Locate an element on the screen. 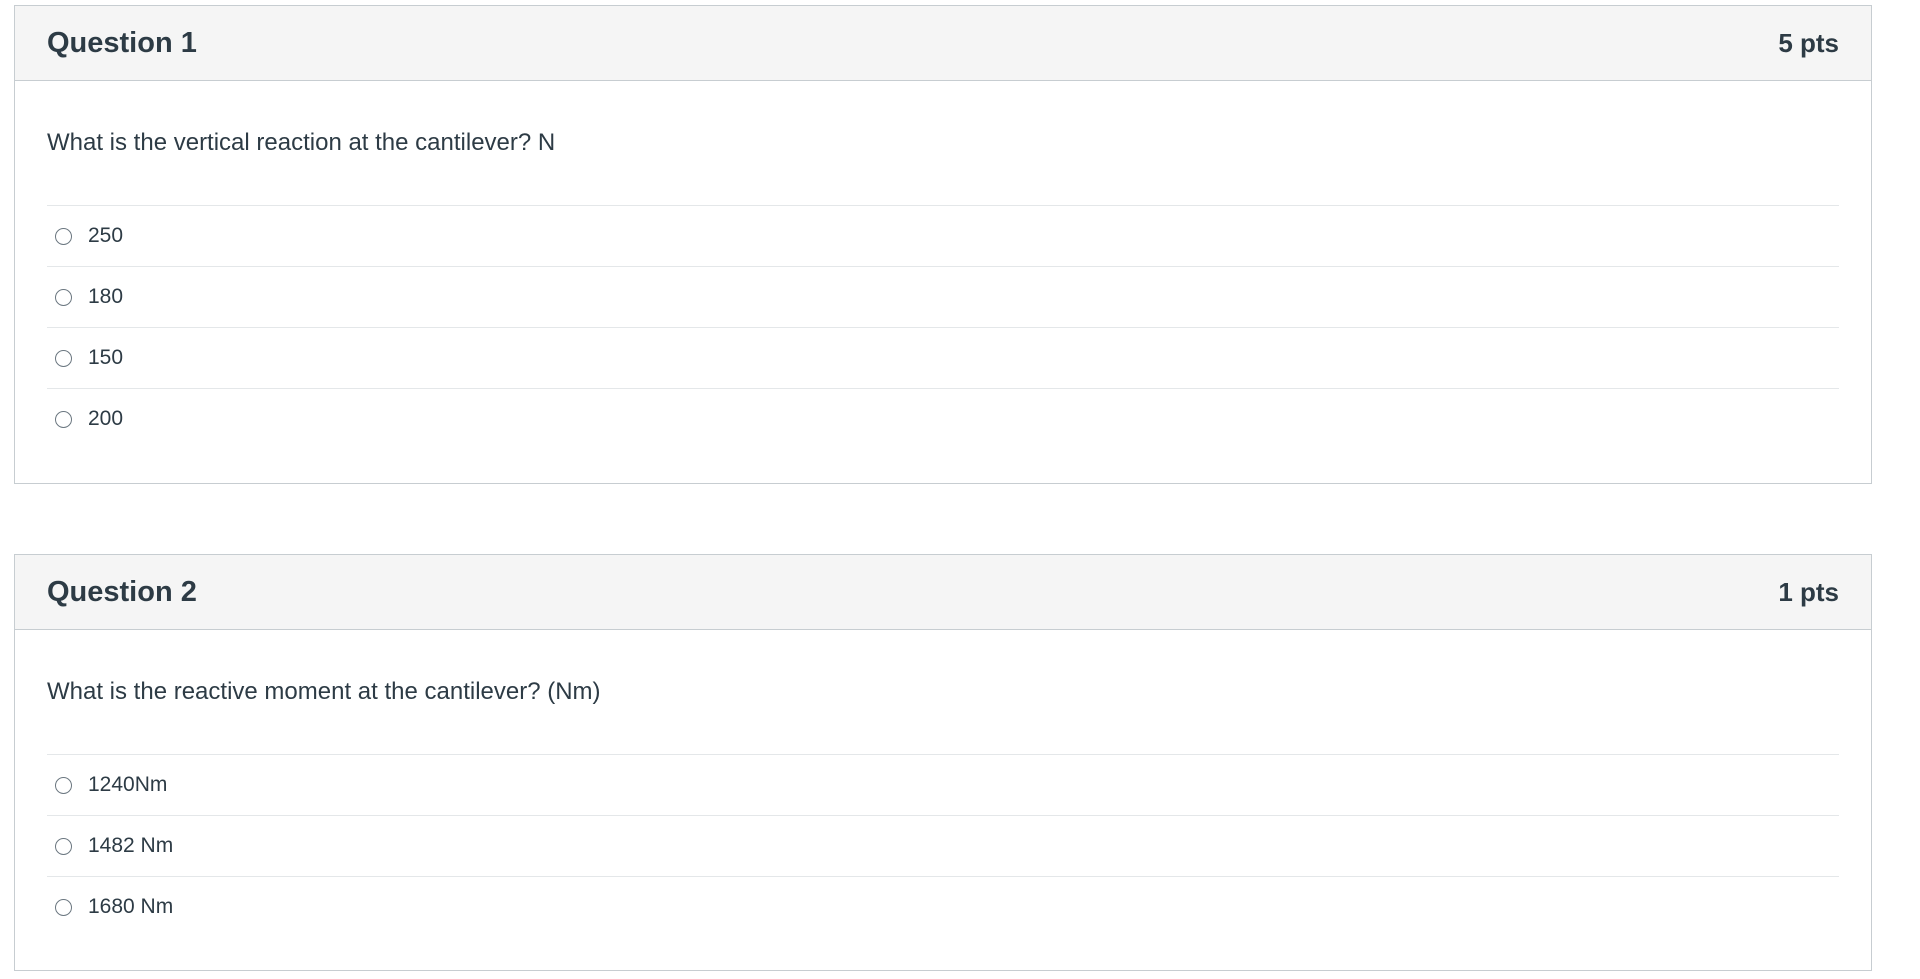  question-title: Question 1 is located at coordinates (122, 42).